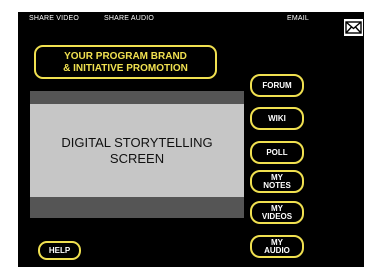 This screenshot has height=271, width=380. I want to click on share-audio-link: SHARE AUDIO, so click(129, 18).